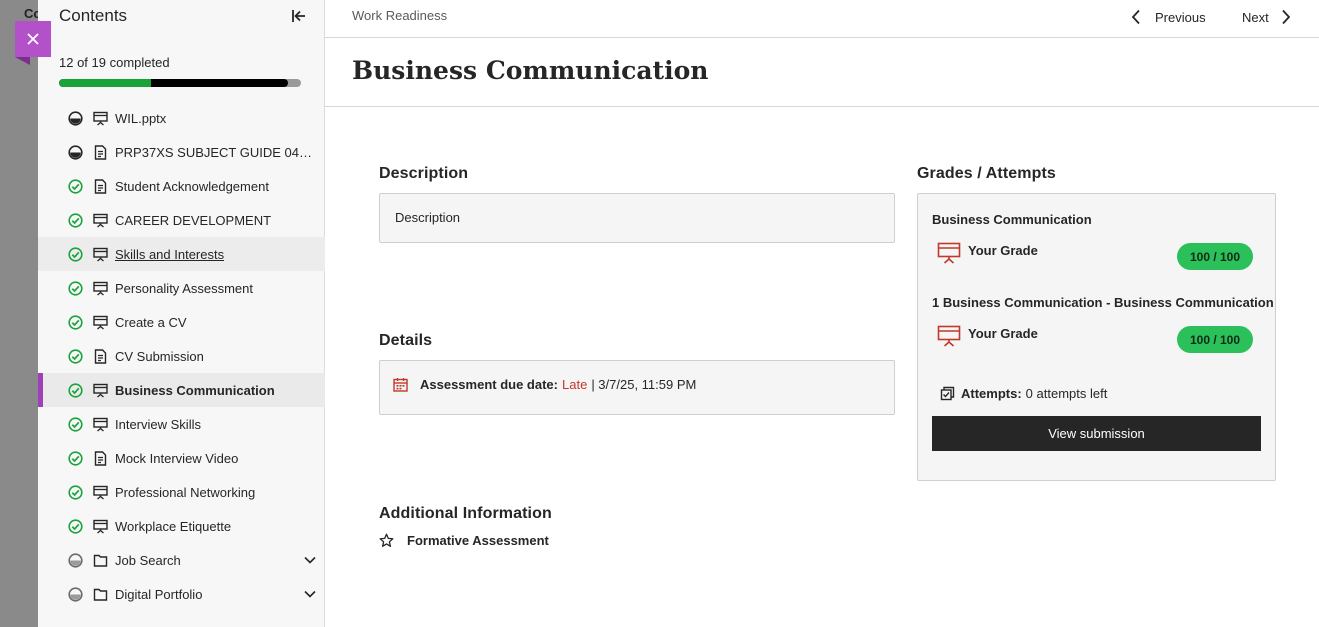  What do you see at coordinates (1180, 17) in the screenshot?
I see `previous-label: Previous` at bounding box center [1180, 17].